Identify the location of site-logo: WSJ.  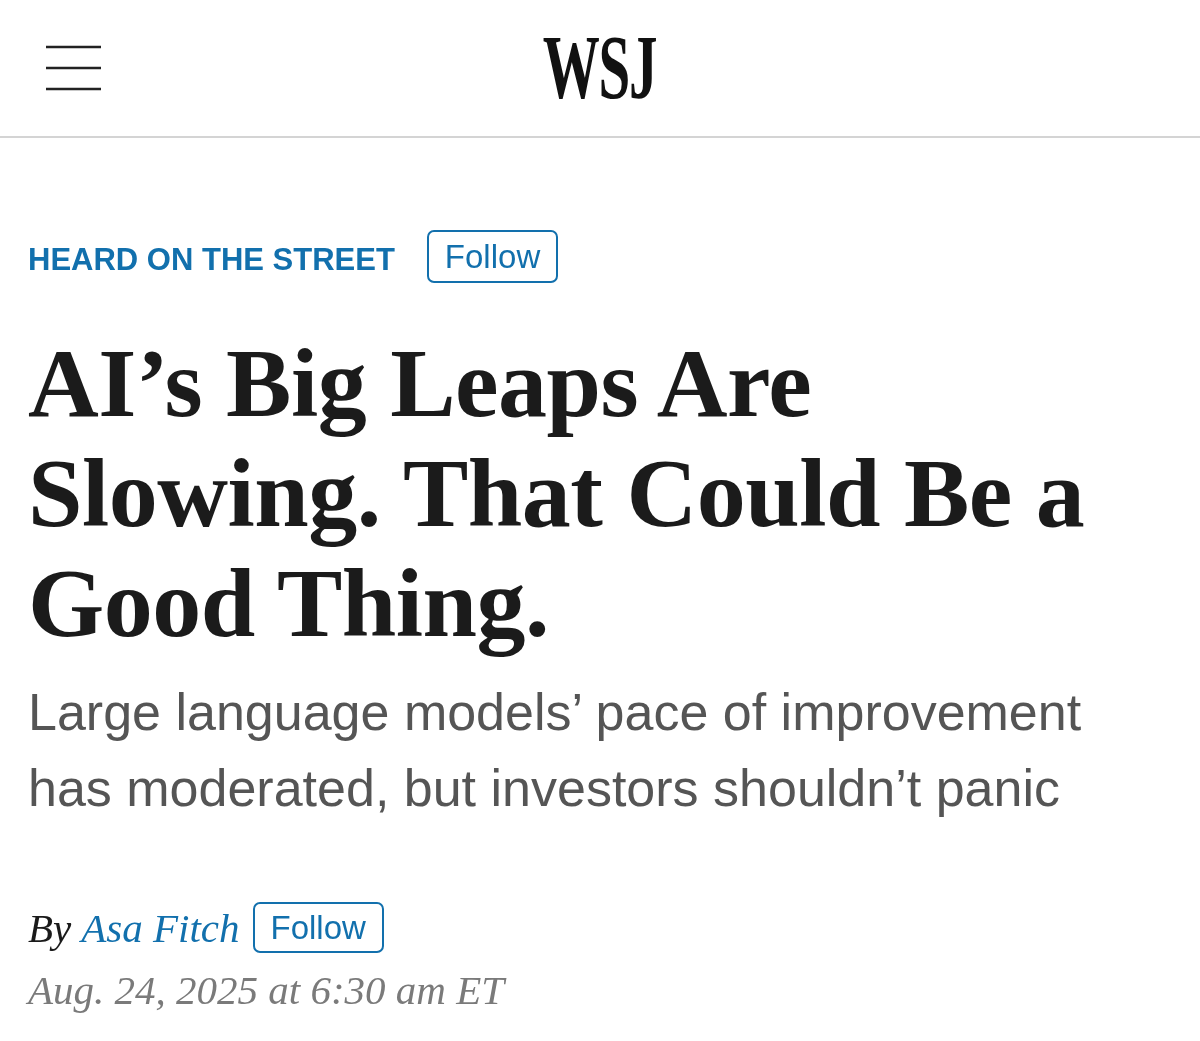
(600, 67).